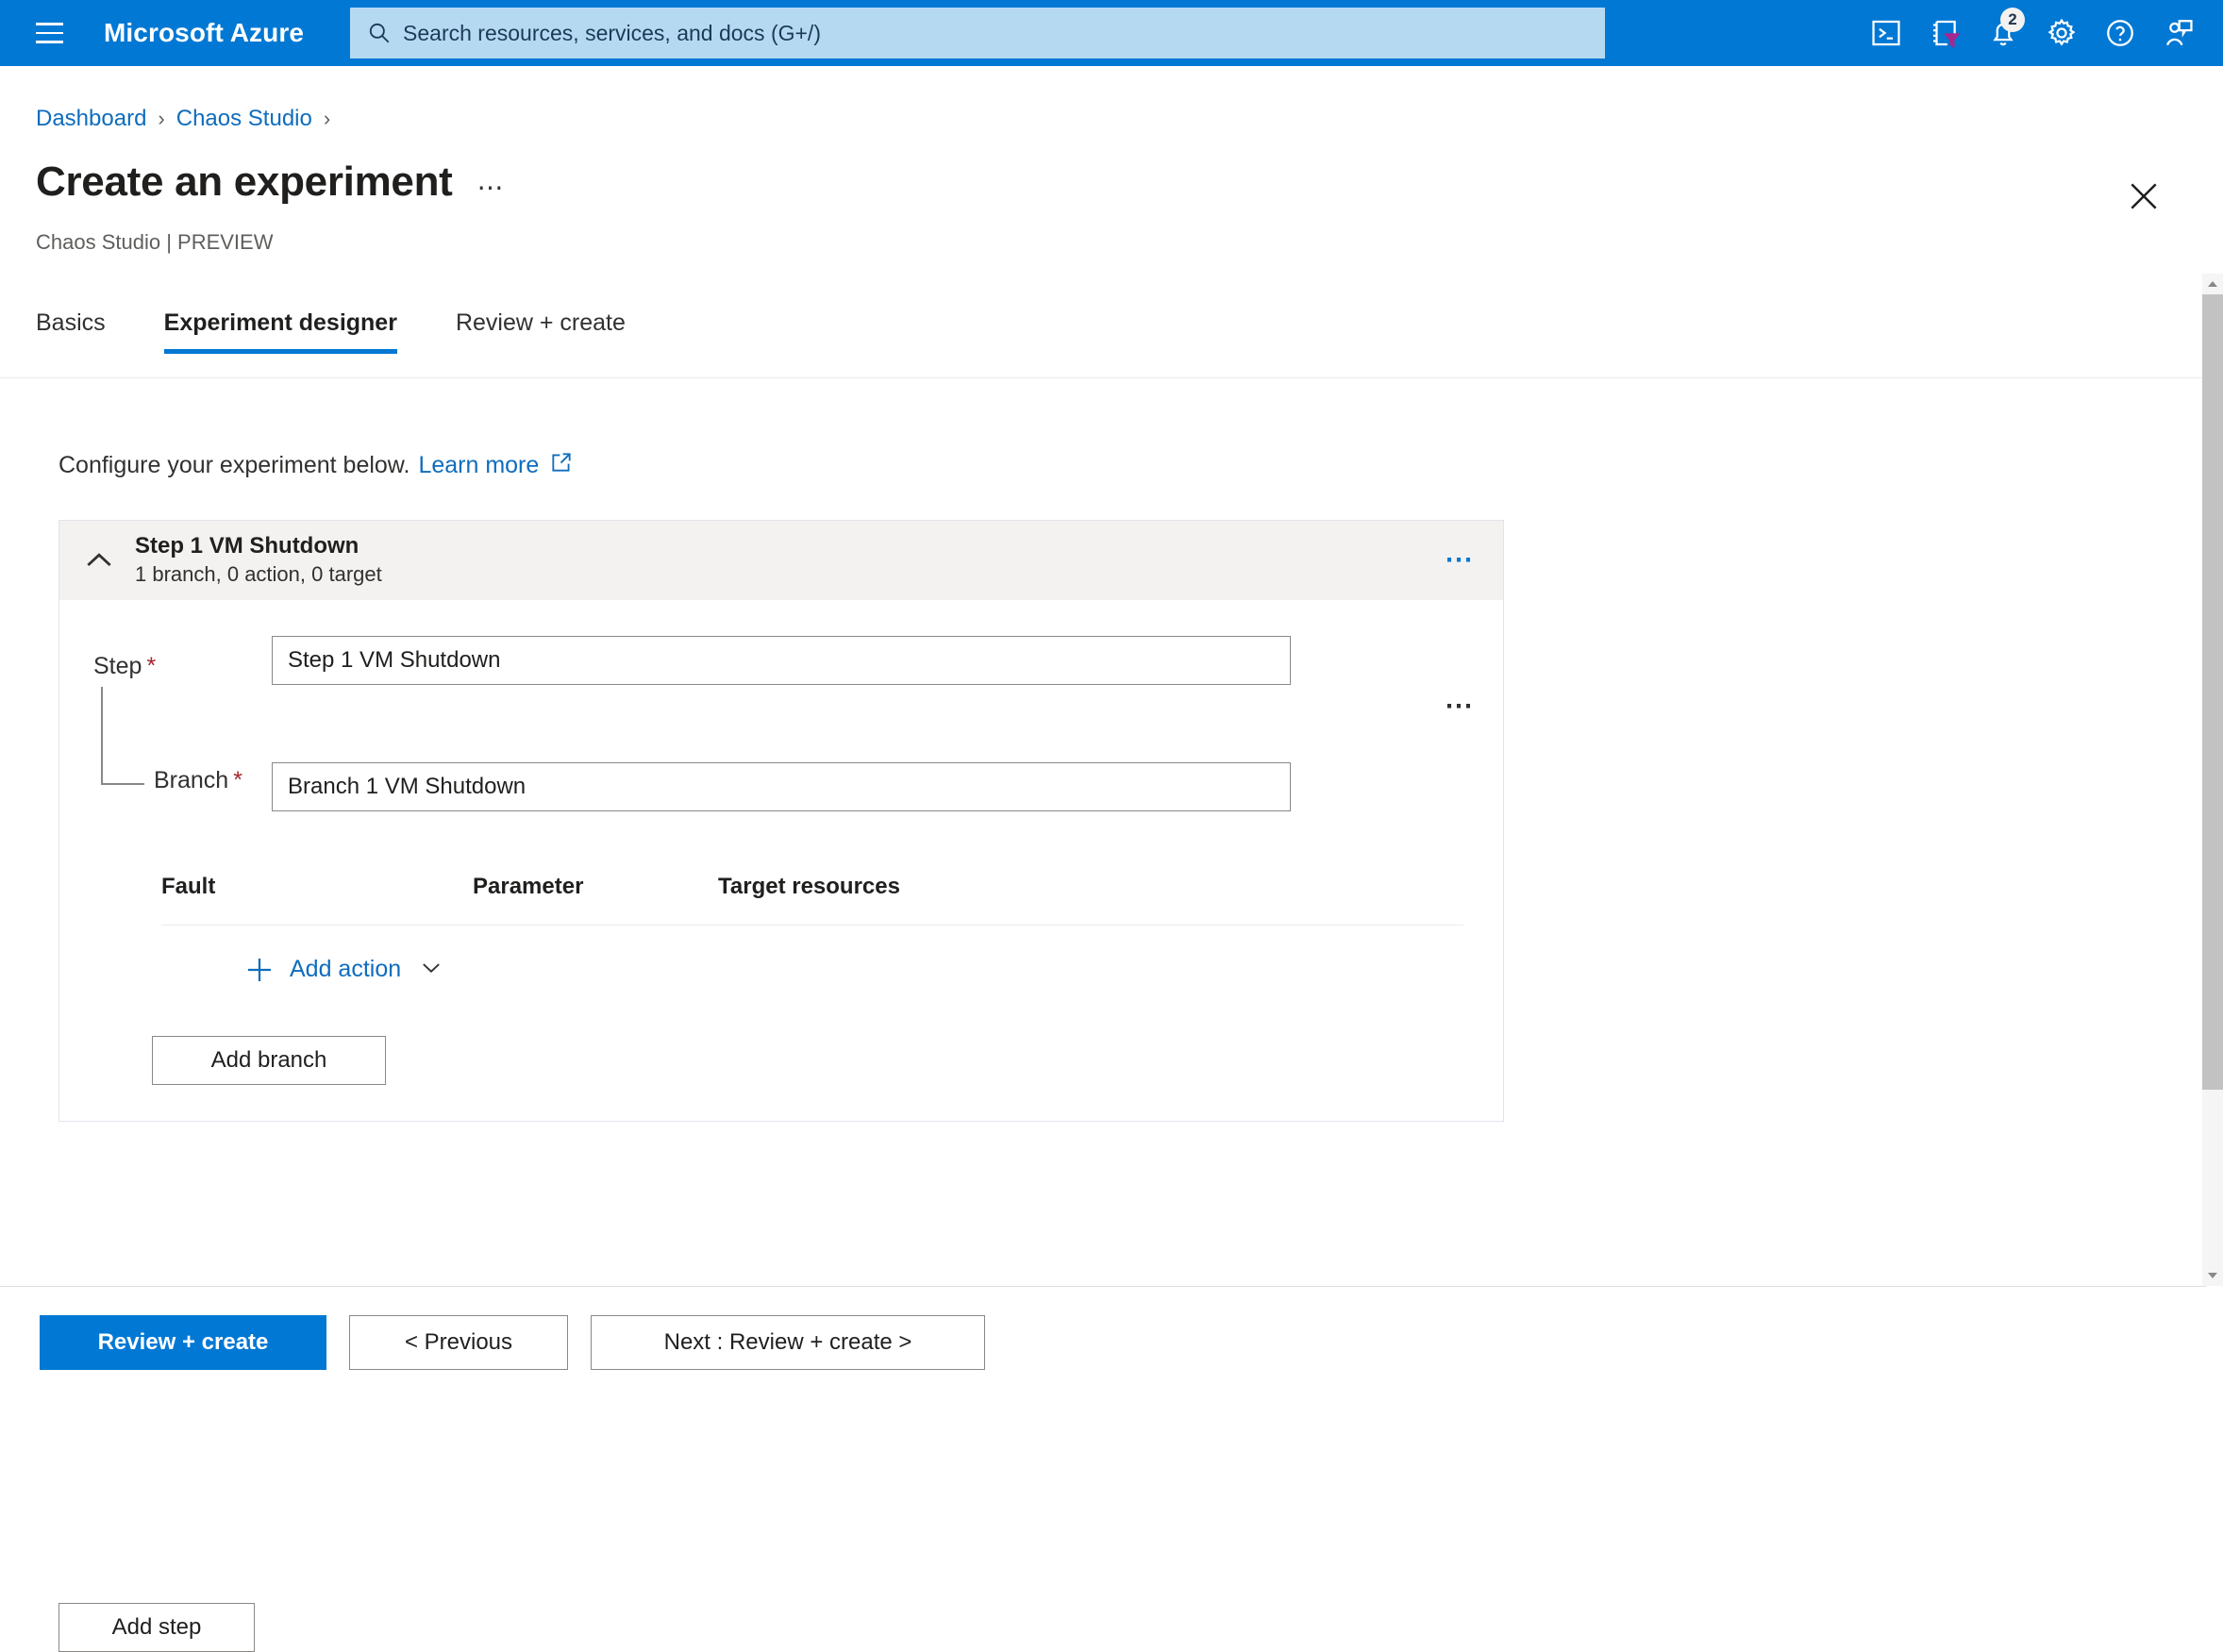 The image size is (2223, 1652). I want to click on add-step-button: Add step, so click(156, 1627).